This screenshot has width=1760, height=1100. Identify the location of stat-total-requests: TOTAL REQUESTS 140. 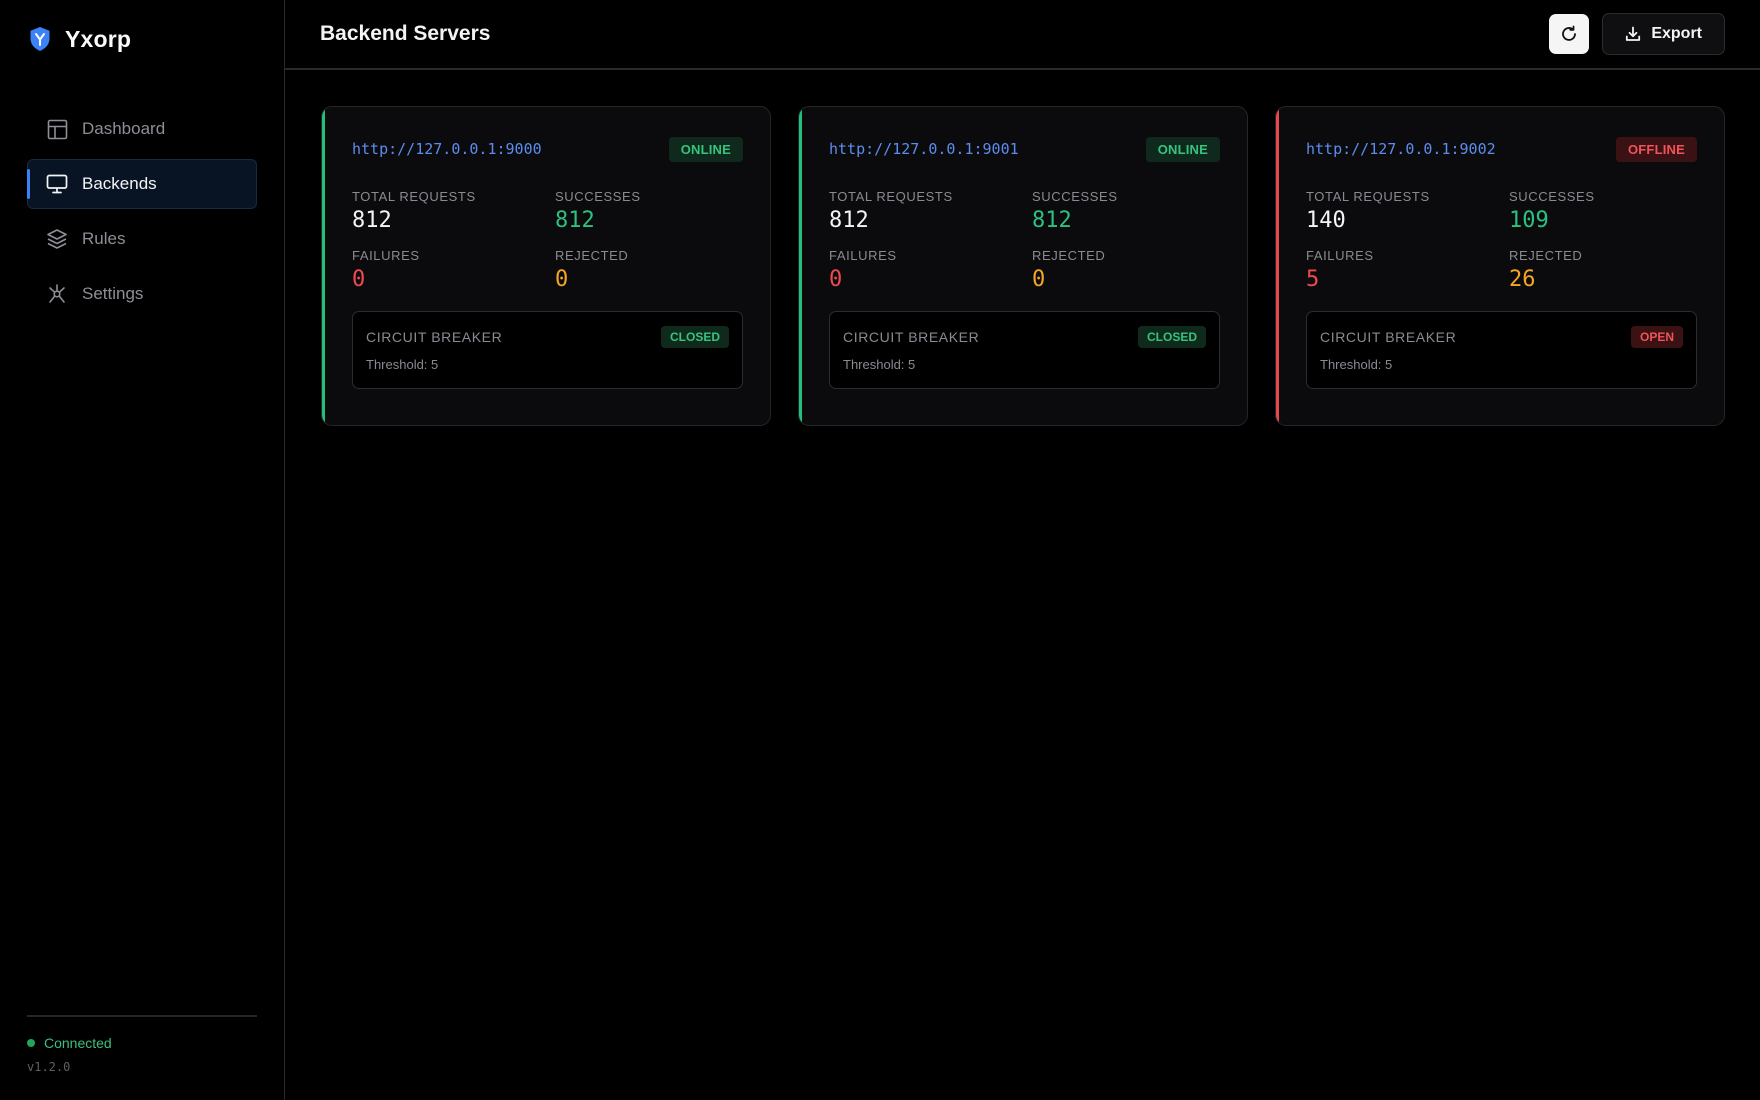
(1407, 211).